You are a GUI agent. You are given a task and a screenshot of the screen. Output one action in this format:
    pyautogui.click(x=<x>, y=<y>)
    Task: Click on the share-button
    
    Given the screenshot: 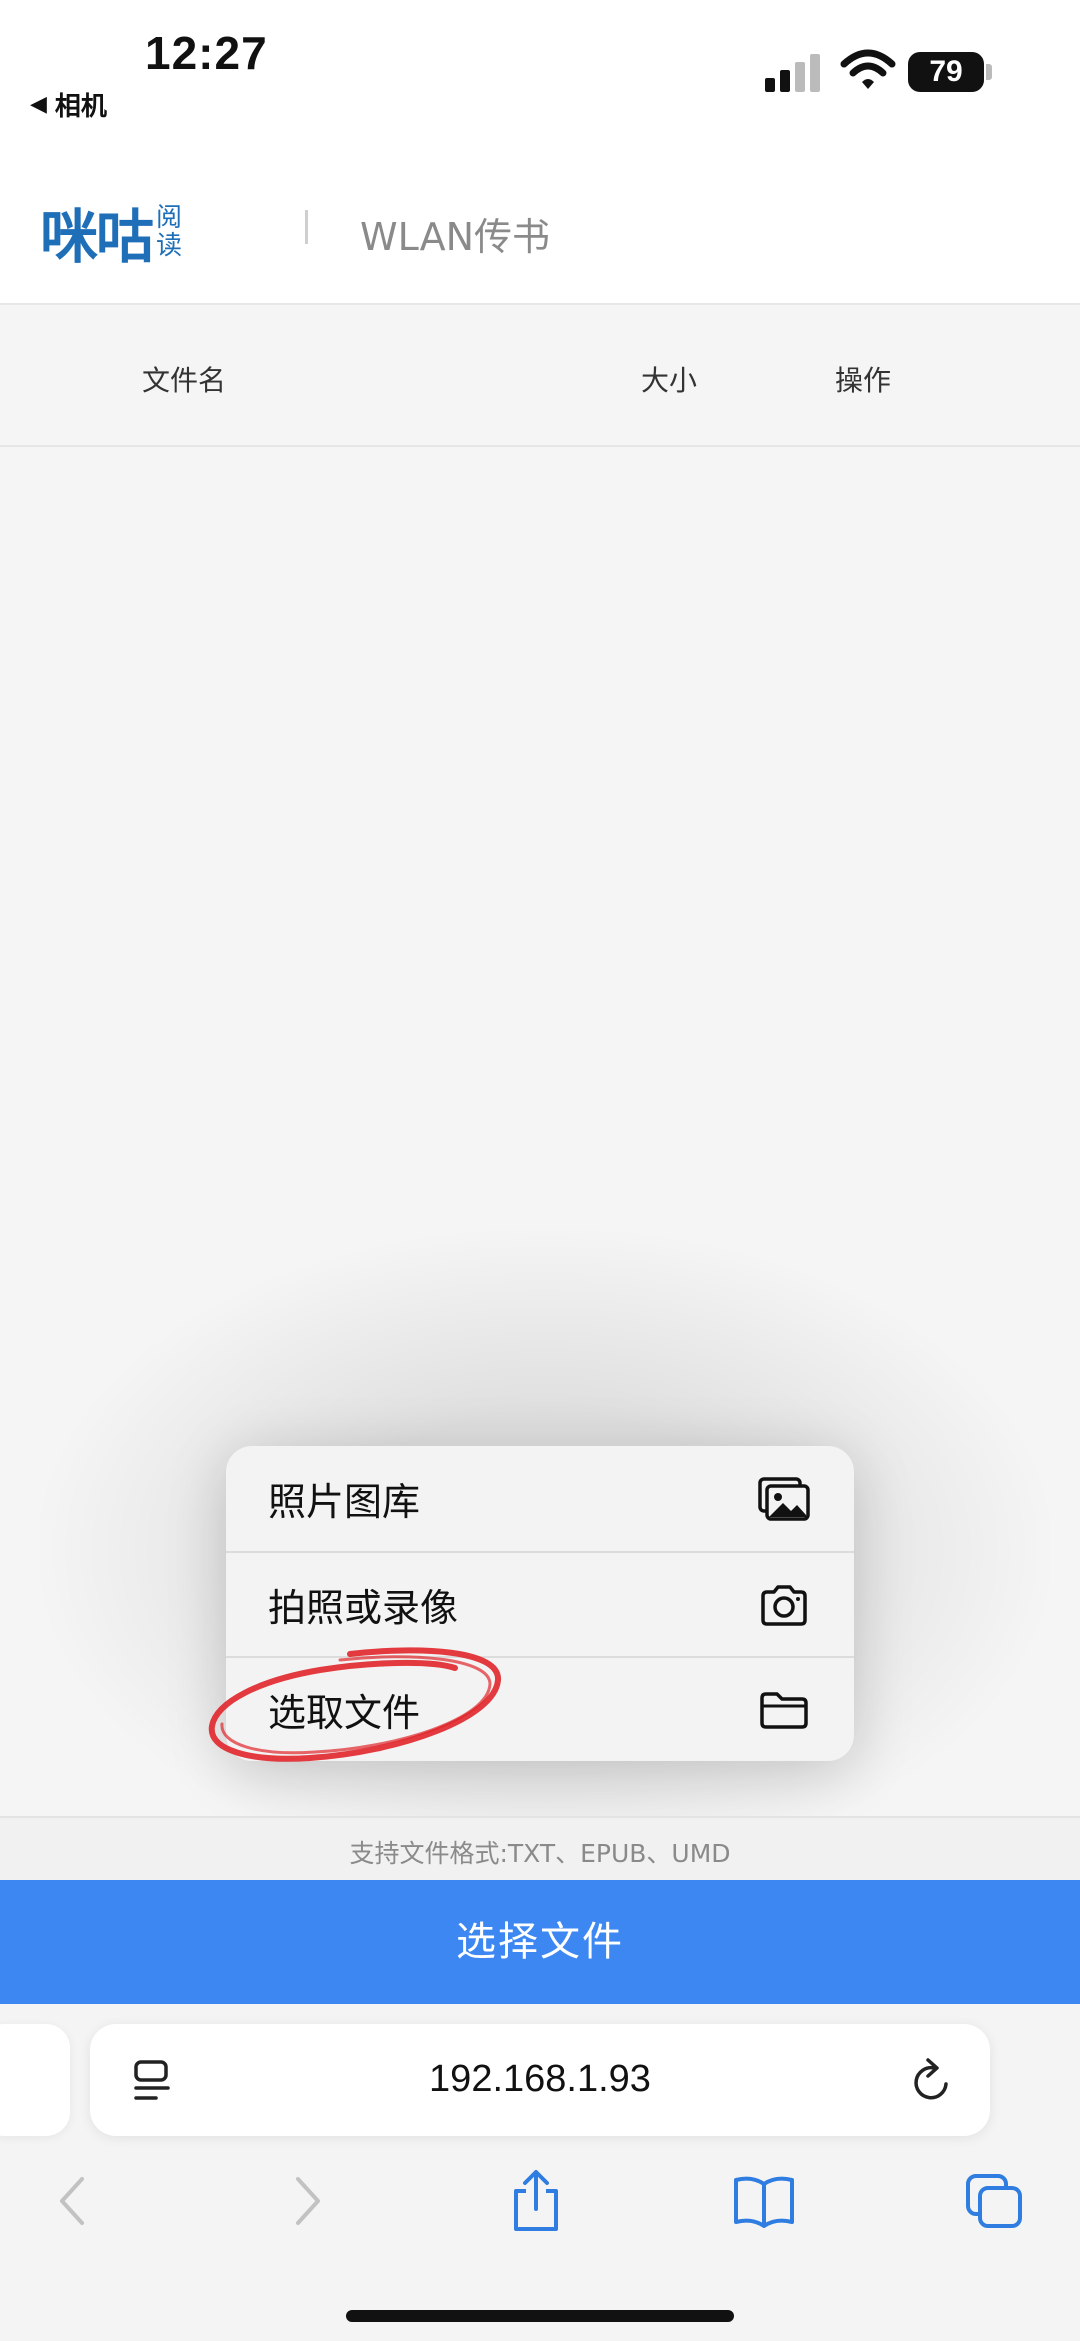 What is the action you would take?
    pyautogui.click(x=536, y=2201)
    